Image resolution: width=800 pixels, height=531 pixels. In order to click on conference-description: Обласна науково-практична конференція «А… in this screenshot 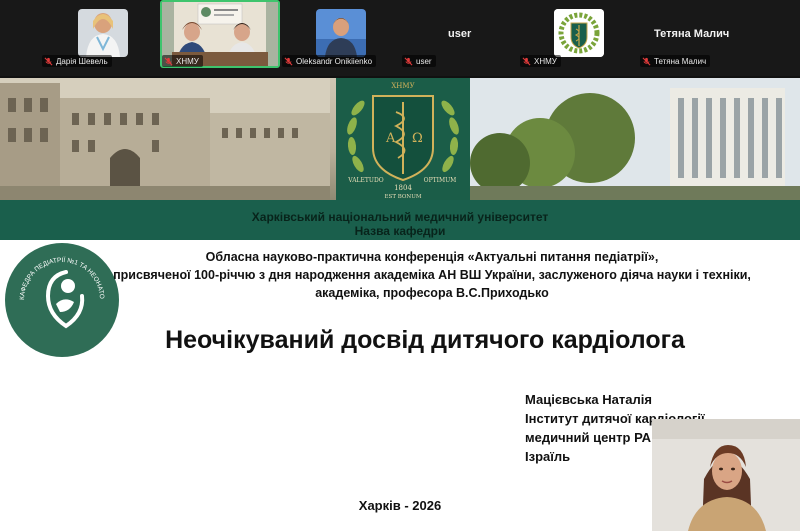, I will do `click(432, 275)`.